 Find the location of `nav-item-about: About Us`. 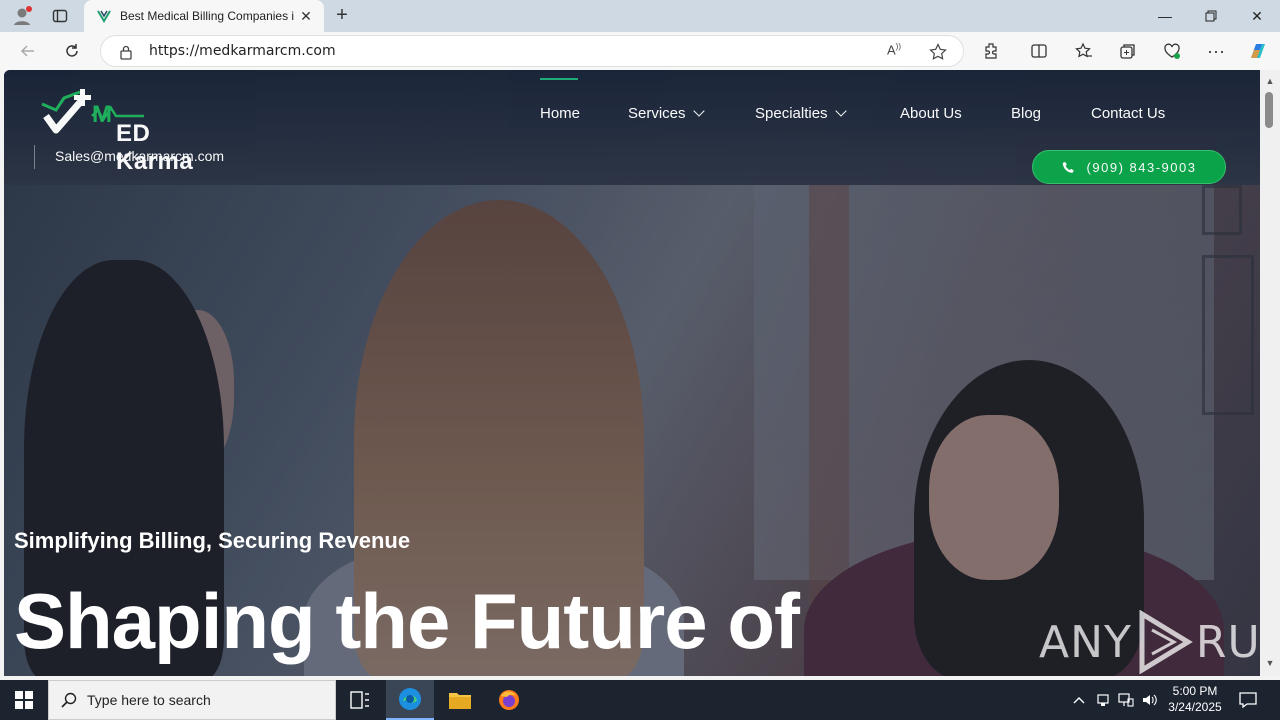

nav-item-about: About Us is located at coordinates (931, 113).